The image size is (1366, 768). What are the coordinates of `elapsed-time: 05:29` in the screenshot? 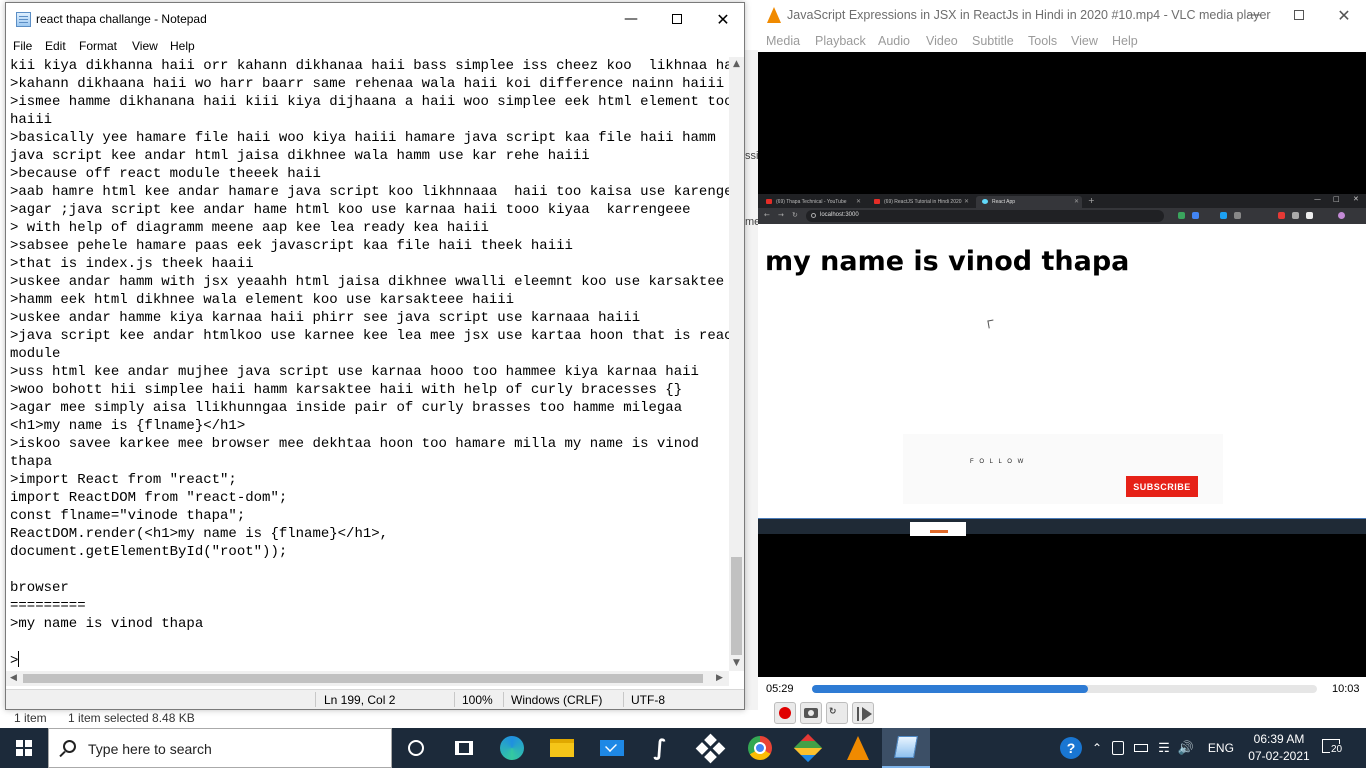 It's located at (780, 689).